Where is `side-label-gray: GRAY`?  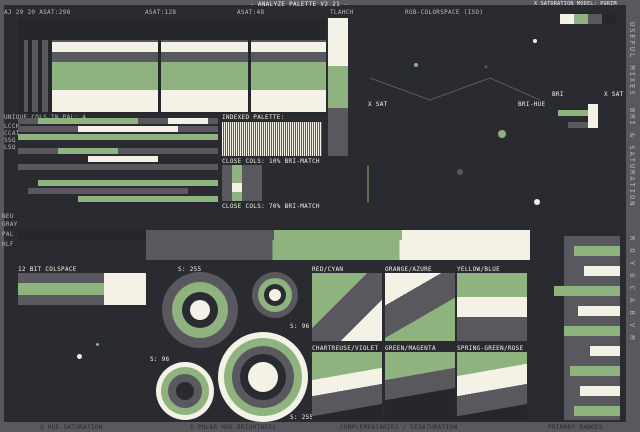 side-label-gray: GRAY is located at coordinates (10, 224).